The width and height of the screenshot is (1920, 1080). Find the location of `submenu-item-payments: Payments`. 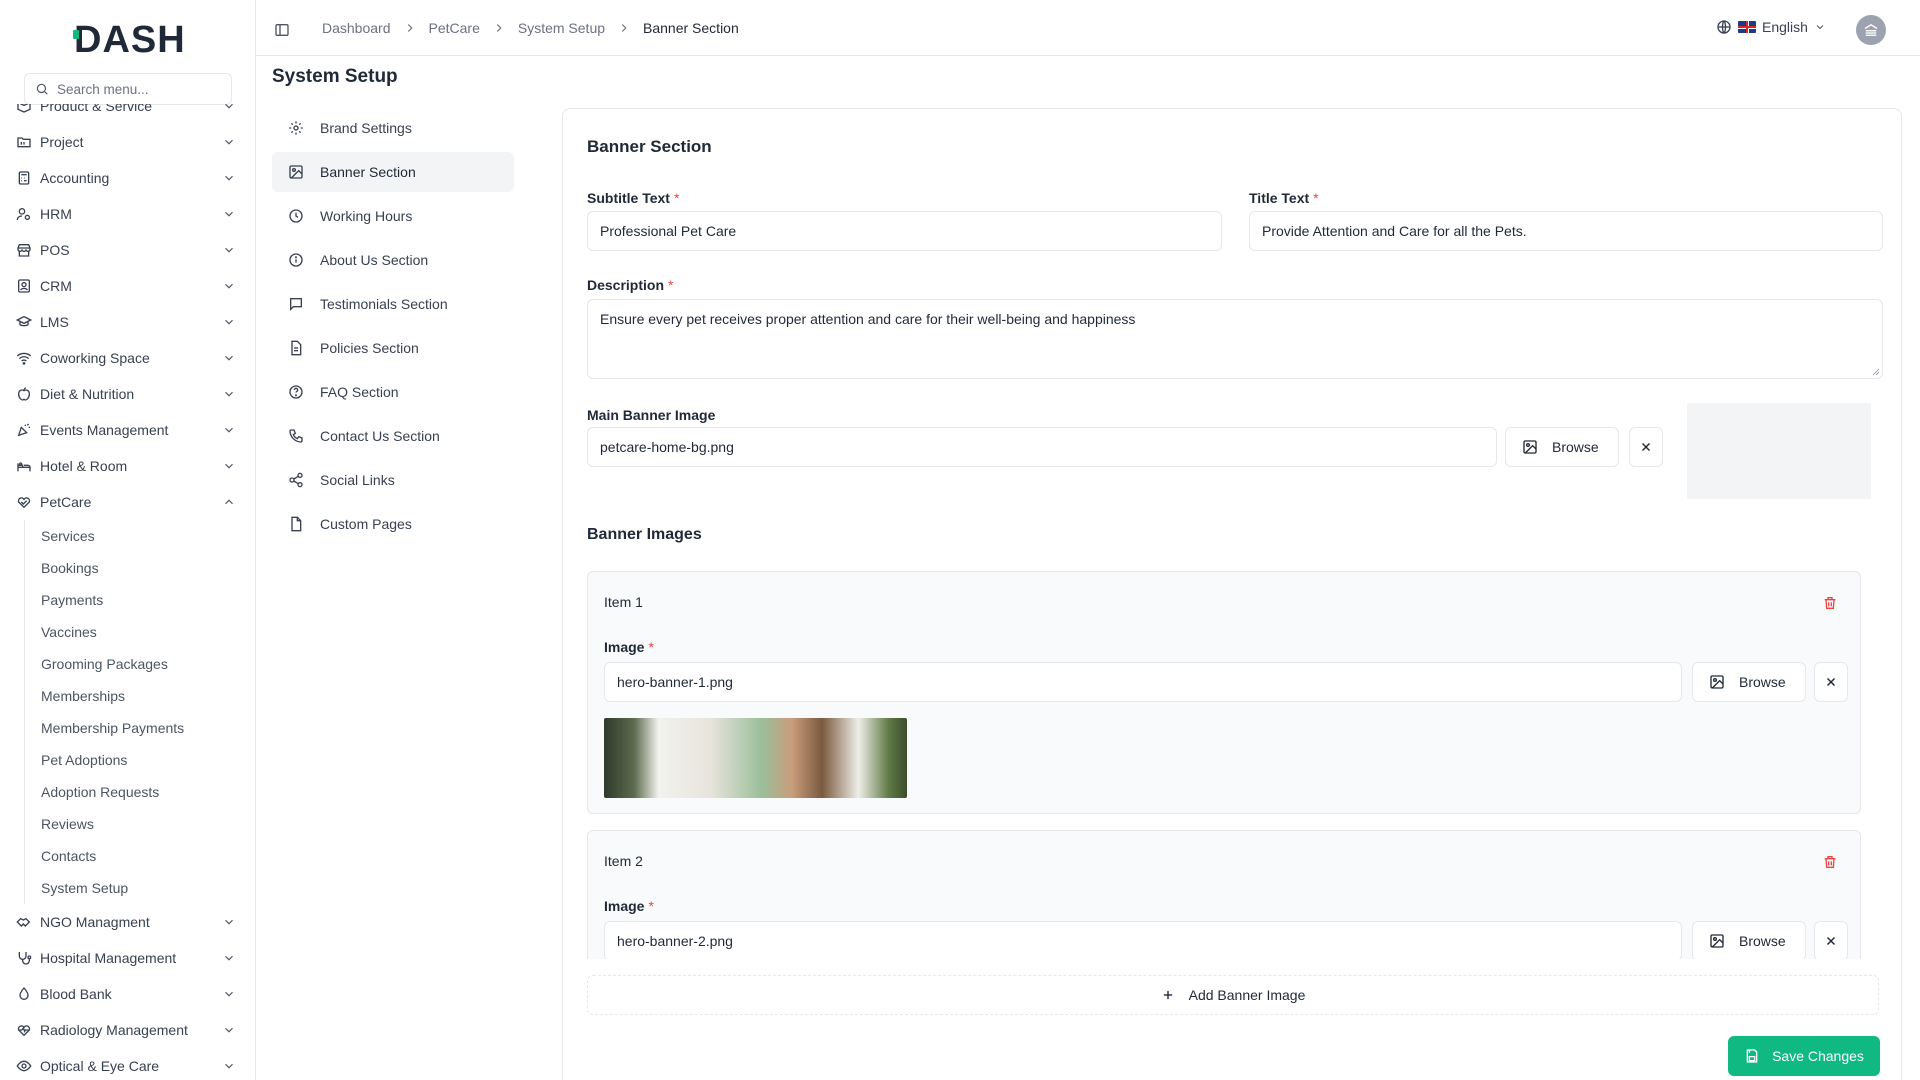

submenu-item-payments: Payments is located at coordinates (140, 600).